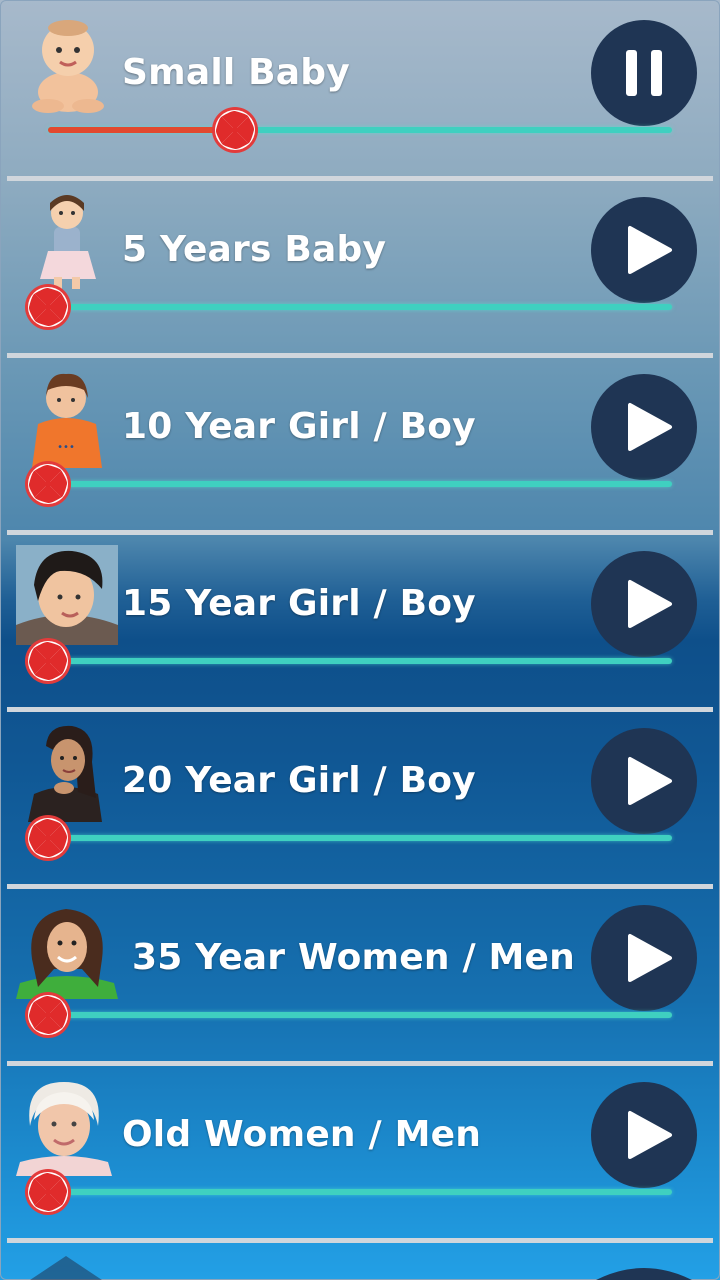 This screenshot has width=720, height=1280. I want to click on list-item: Small Baby, so click(360, 88).